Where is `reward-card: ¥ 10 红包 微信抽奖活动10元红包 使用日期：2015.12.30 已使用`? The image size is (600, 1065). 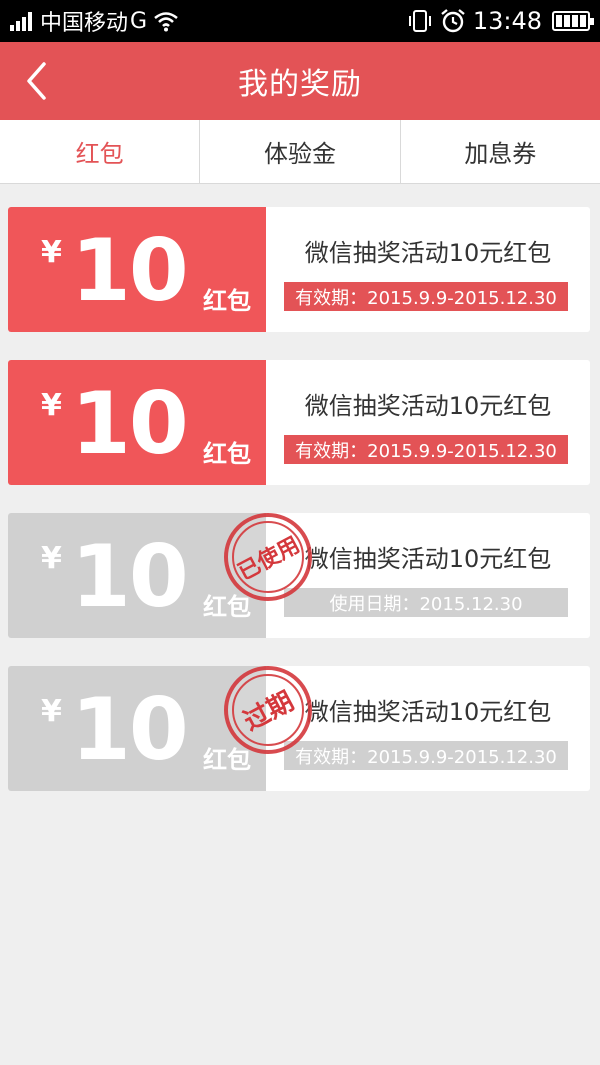 reward-card: ¥ 10 红包 微信抽奖活动10元红包 使用日期：2015.12.30 已使用 is located at coordinates (299, 575).